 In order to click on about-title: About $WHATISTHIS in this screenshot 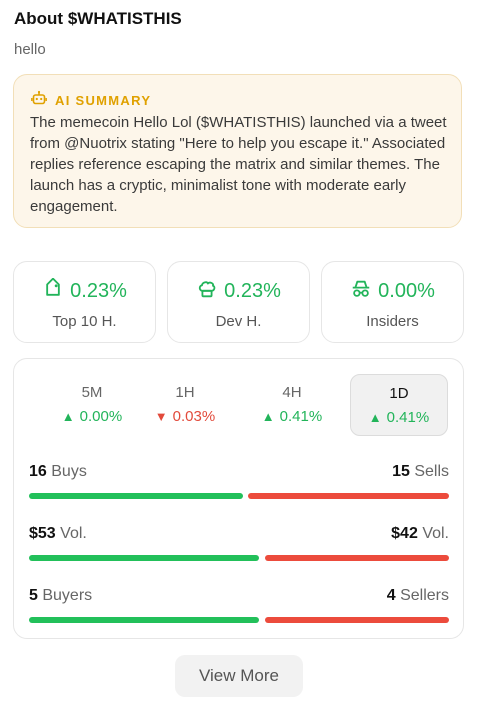, I will do `click(98, 18)`.